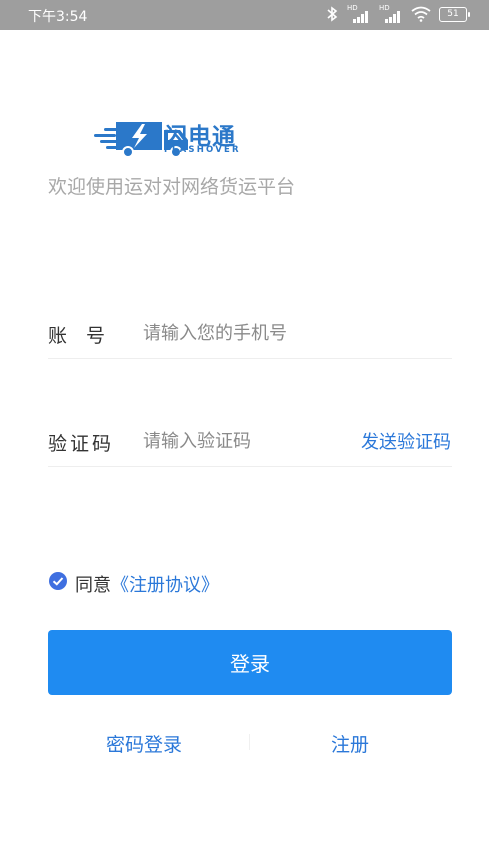 The image size is (489, 863). Describe the element at coordinates (332, 14) in the screenshot. I see `bluetooth-icon` at that location.